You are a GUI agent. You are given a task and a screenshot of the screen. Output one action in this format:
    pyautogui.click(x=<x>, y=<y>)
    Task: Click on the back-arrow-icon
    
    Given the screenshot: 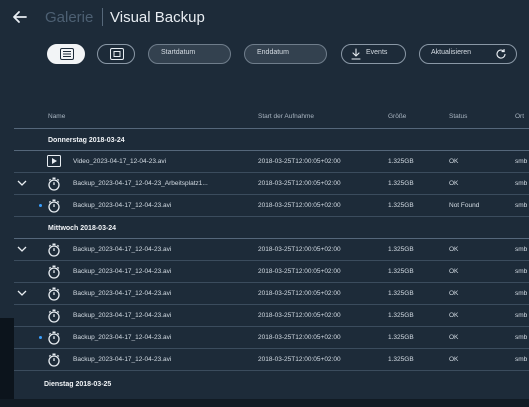 What is the action you would take?
    pyautogui.click(x=20, y=17)
    